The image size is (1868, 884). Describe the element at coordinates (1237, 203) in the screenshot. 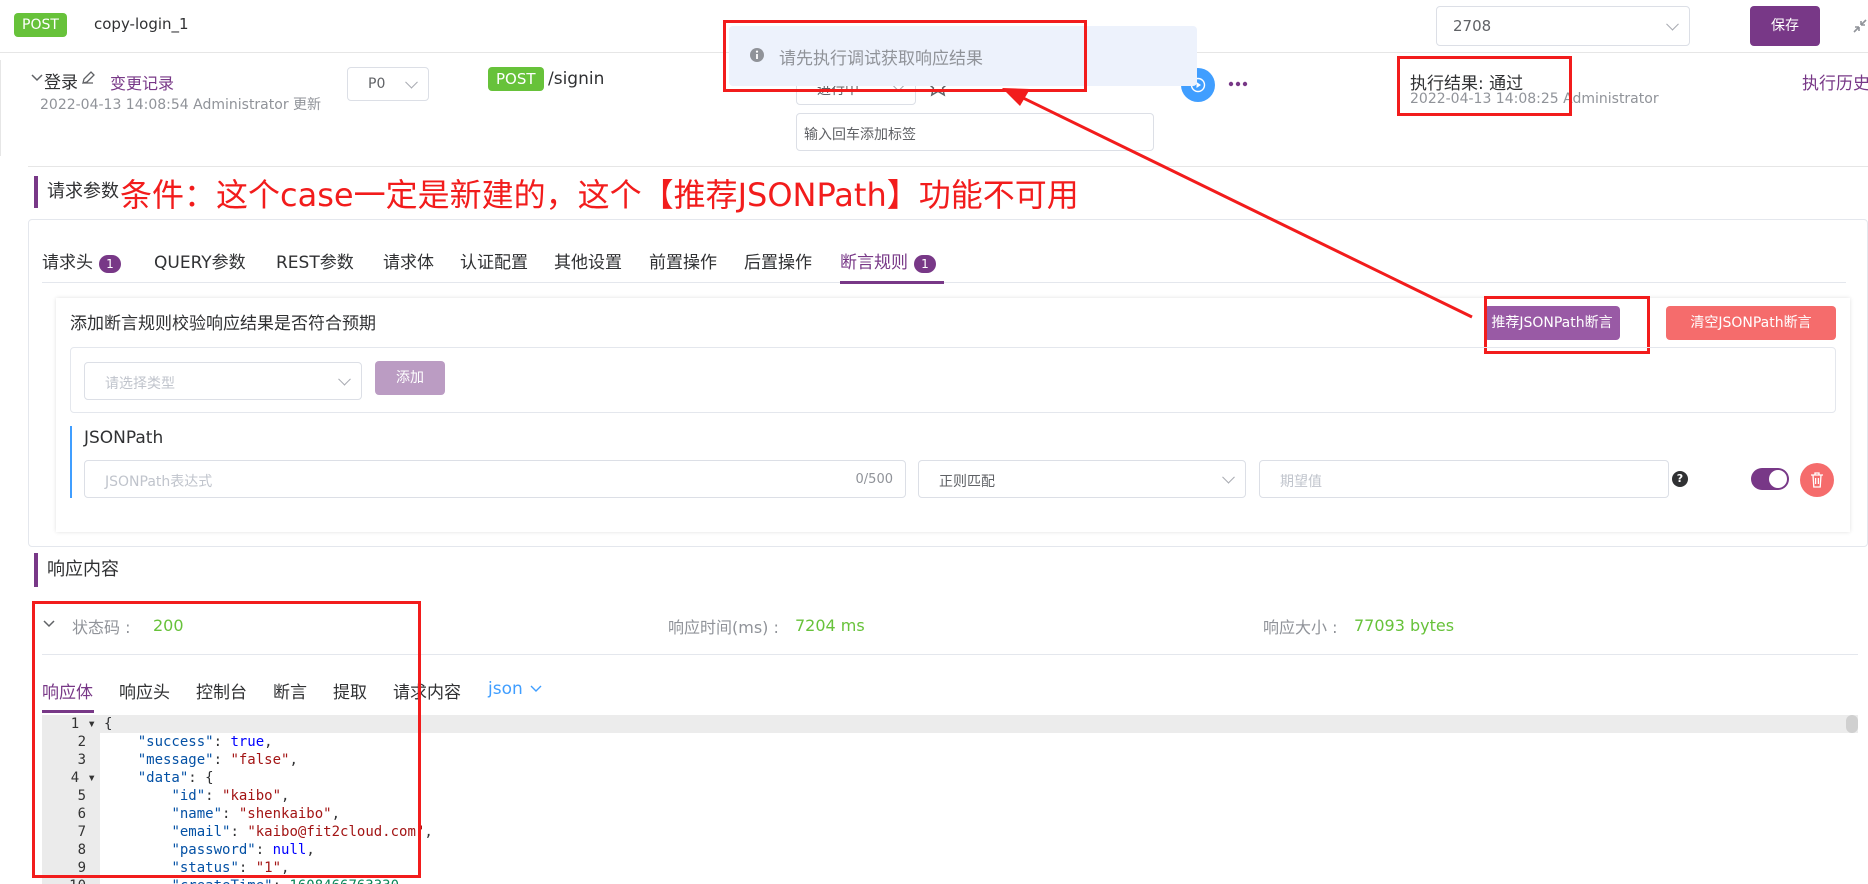

I see `annotation-arrow` at that location.